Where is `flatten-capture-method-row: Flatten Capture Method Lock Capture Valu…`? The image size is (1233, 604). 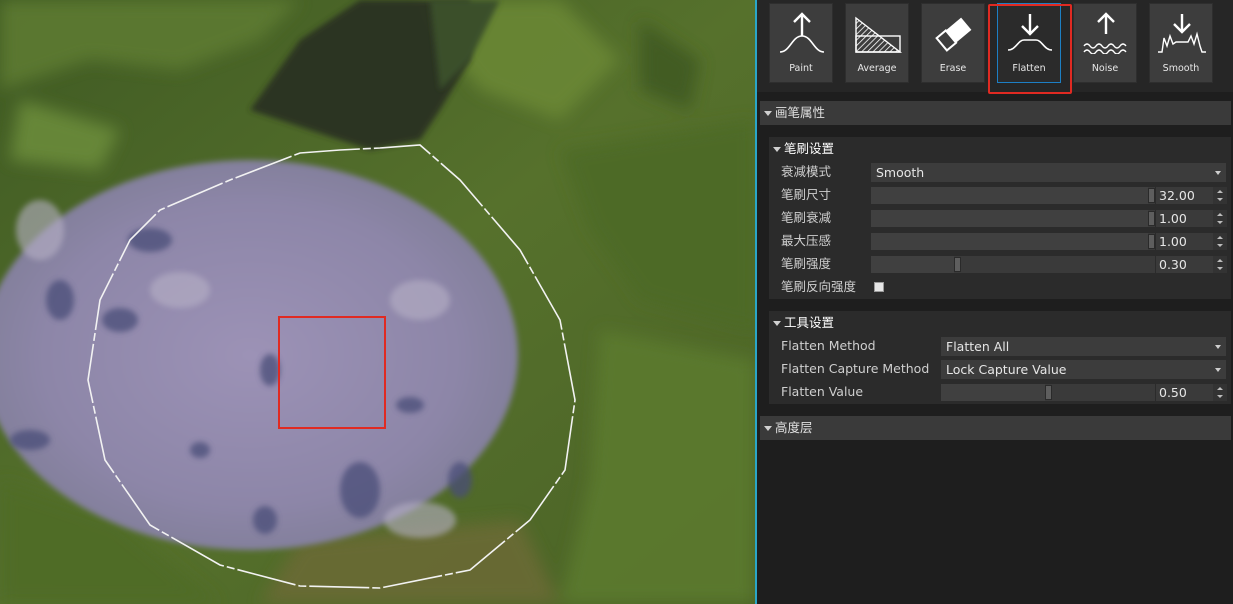 flatten-capture-method-row: Flatten Capture Method Lock Capture Valu… is located at coordinates (1000, 369).